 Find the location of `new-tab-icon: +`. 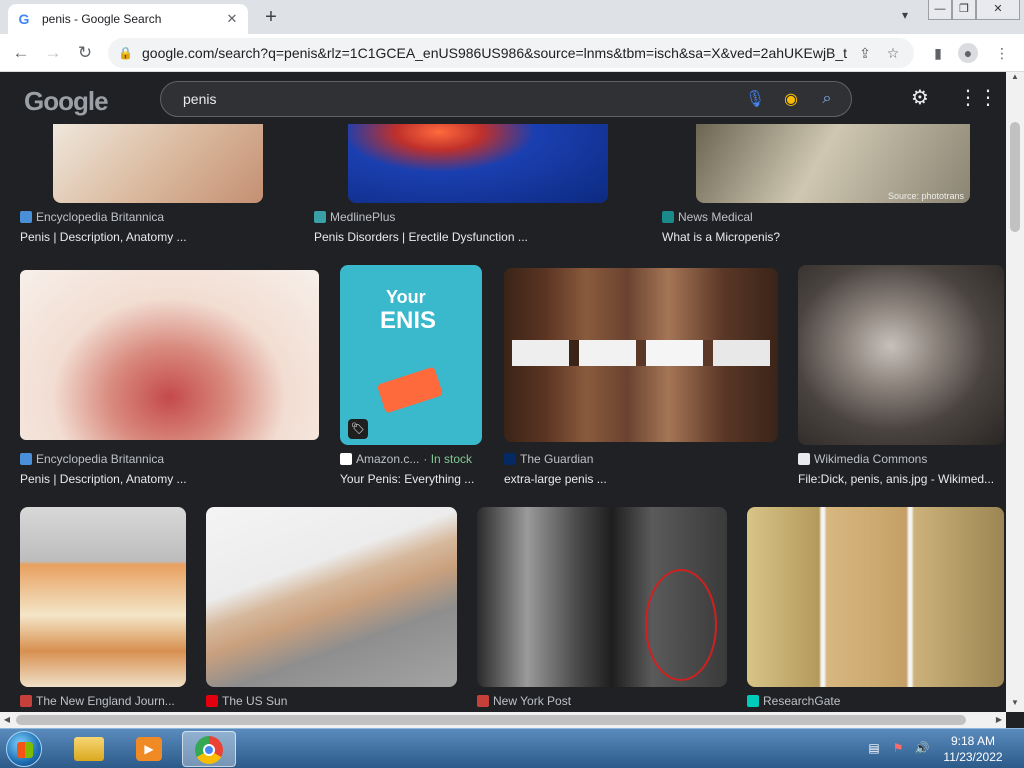

new-tab-icon: + is located at coordinates (271, 17).